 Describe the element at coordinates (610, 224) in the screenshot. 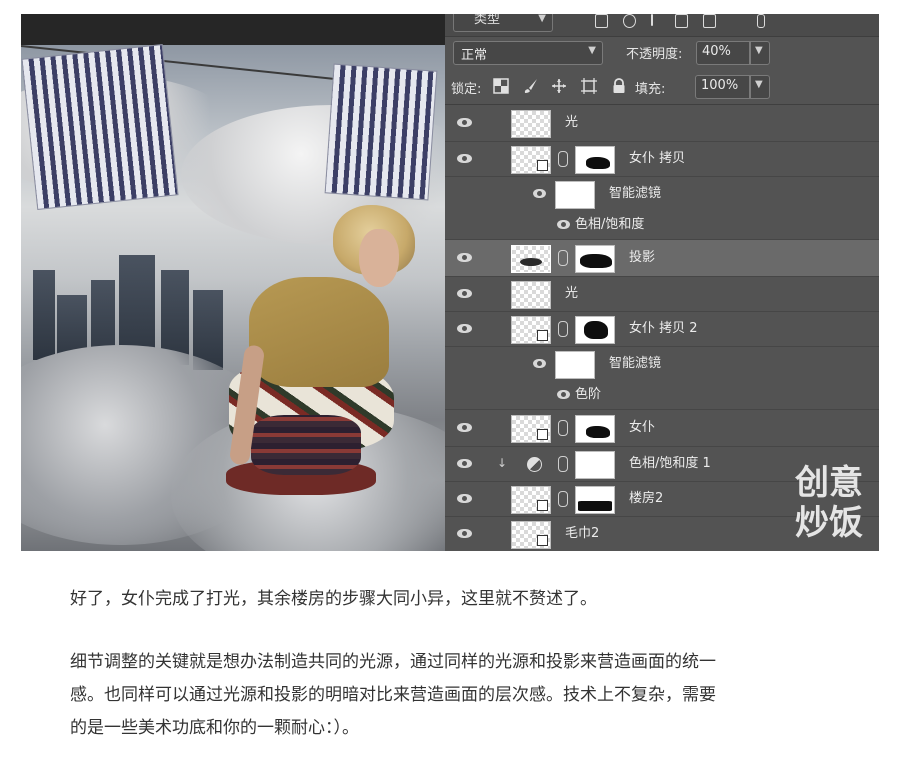

I see `layer-name: 色相/饱和度` at that location.